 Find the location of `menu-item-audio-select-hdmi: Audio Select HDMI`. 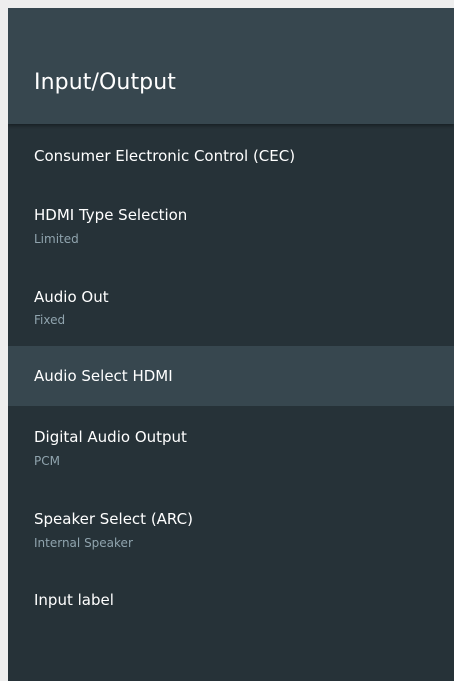

menu-item-audio-select-hdmi: Audio Select HDMI is located at coordinates (231, 376).